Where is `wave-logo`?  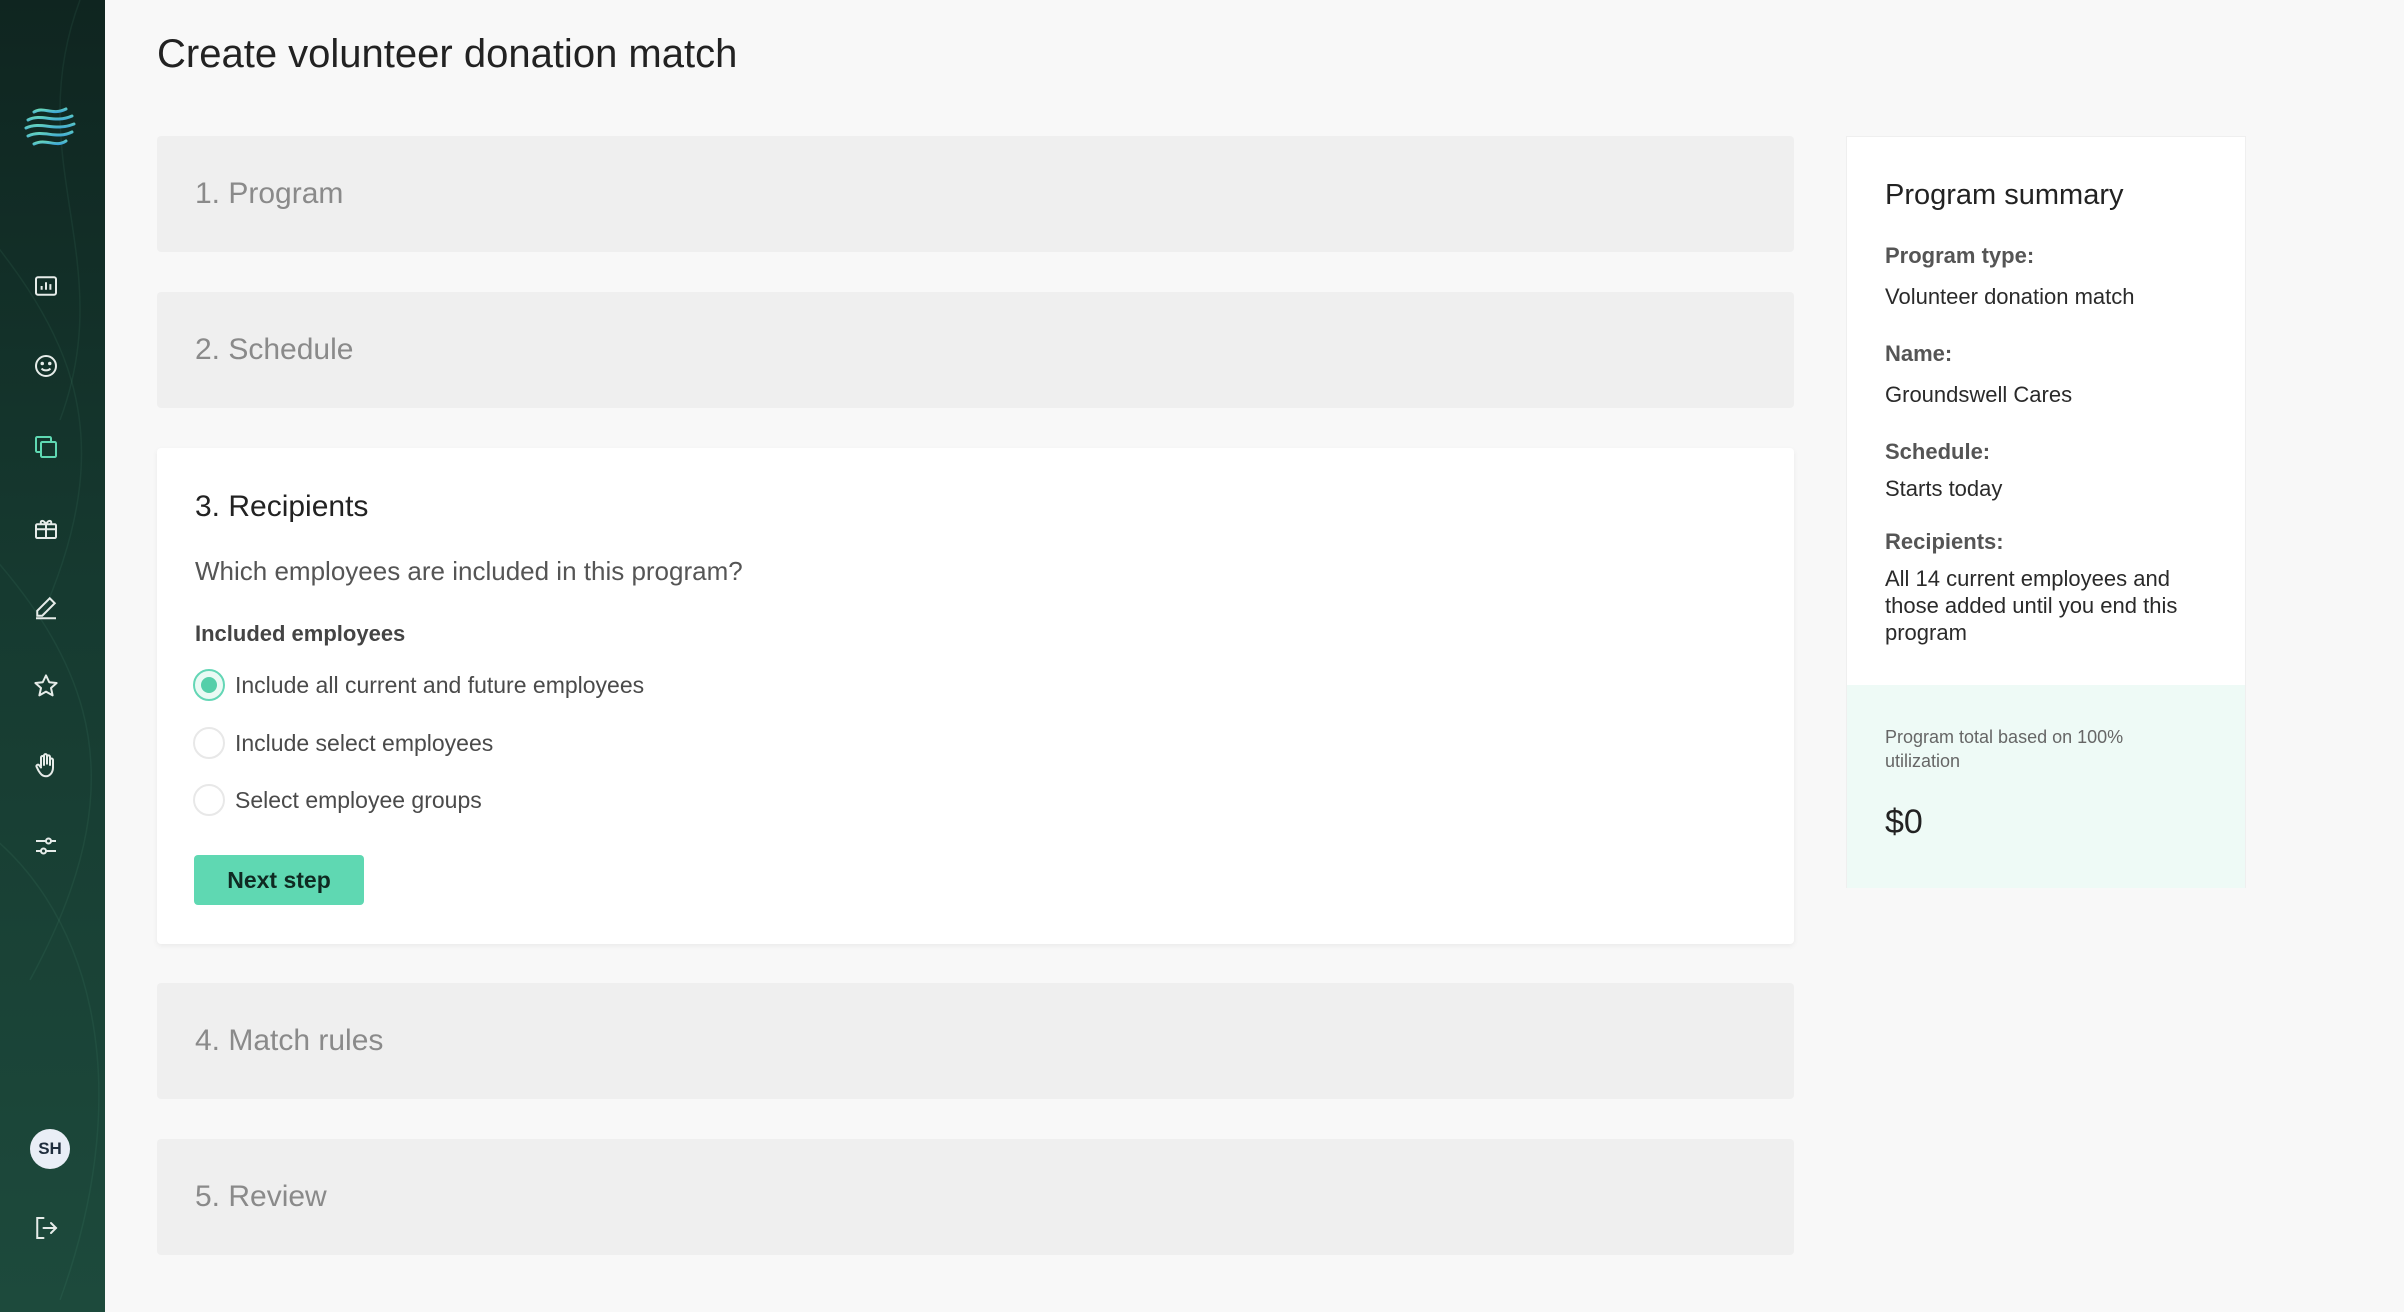 wave-logo is located at coordinates (50, 128).